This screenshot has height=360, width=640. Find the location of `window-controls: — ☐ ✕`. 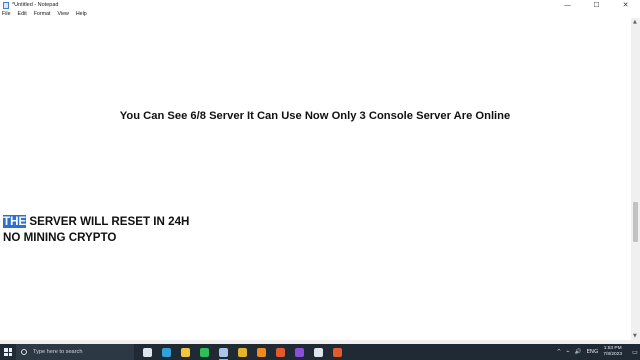

window-controls: — ☐ ✕ is located at coordinates (596, 5).